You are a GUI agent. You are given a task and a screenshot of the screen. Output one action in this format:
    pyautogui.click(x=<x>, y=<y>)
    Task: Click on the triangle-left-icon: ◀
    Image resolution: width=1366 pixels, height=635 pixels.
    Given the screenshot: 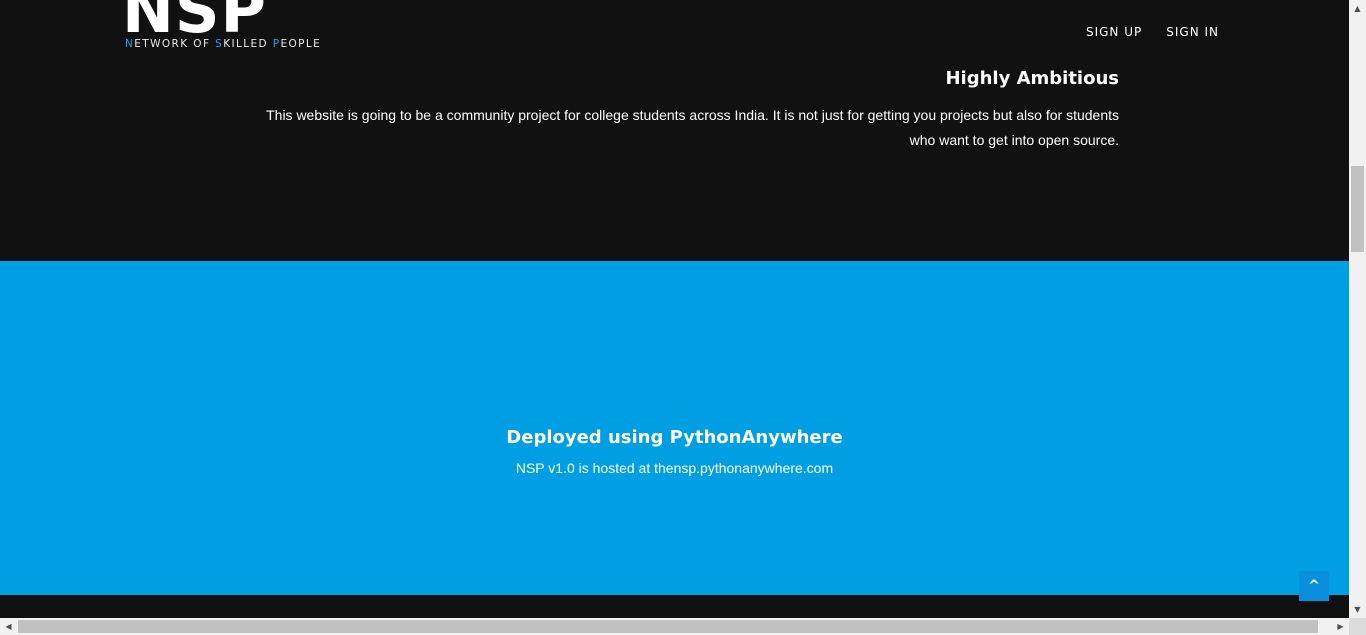 What is the action you would take?
    pyautogui.click(x=8, y=626)
    